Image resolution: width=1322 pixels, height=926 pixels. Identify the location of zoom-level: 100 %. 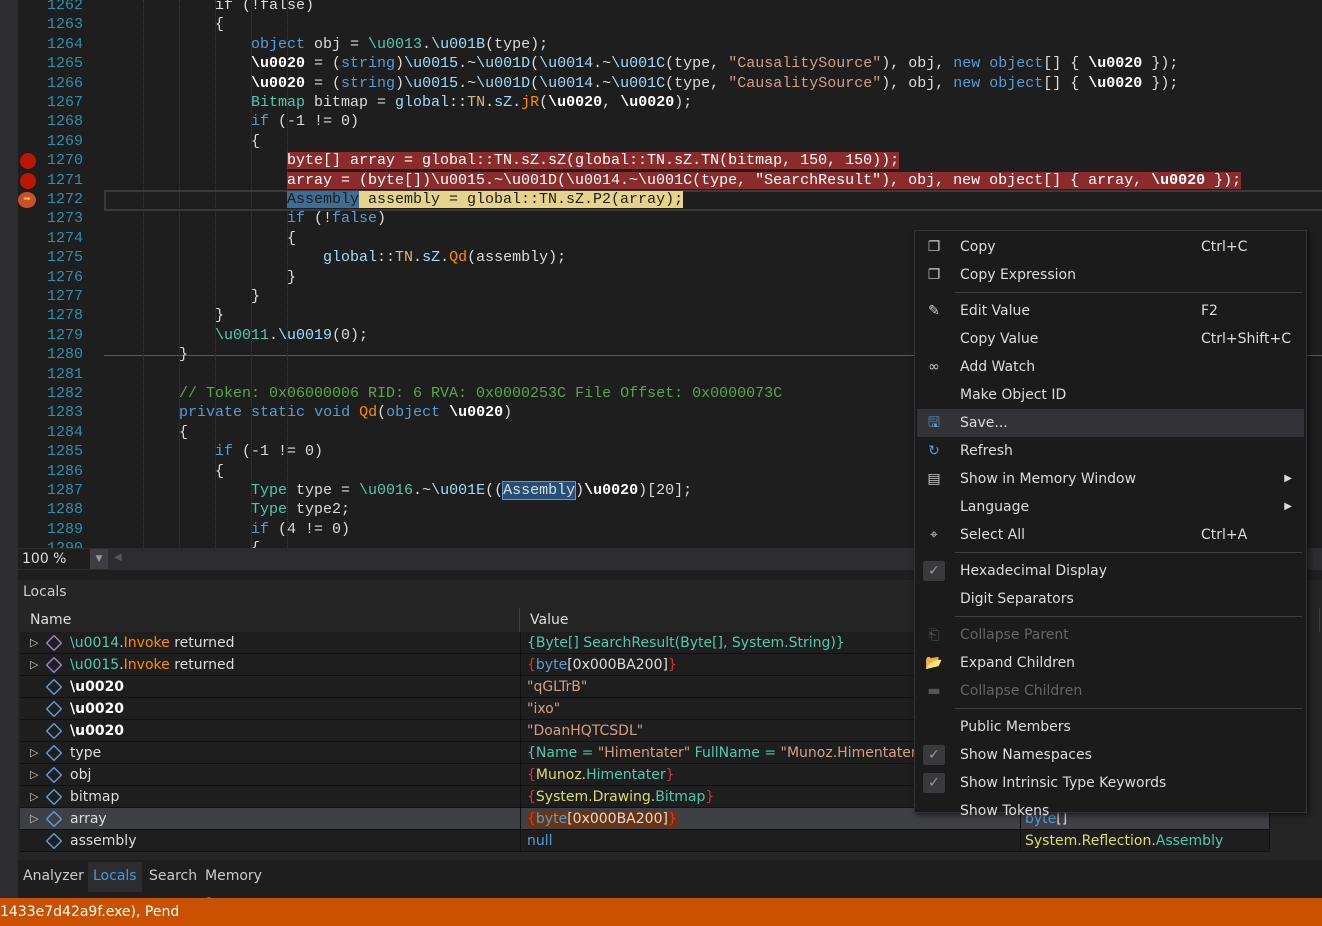
(54, 559).